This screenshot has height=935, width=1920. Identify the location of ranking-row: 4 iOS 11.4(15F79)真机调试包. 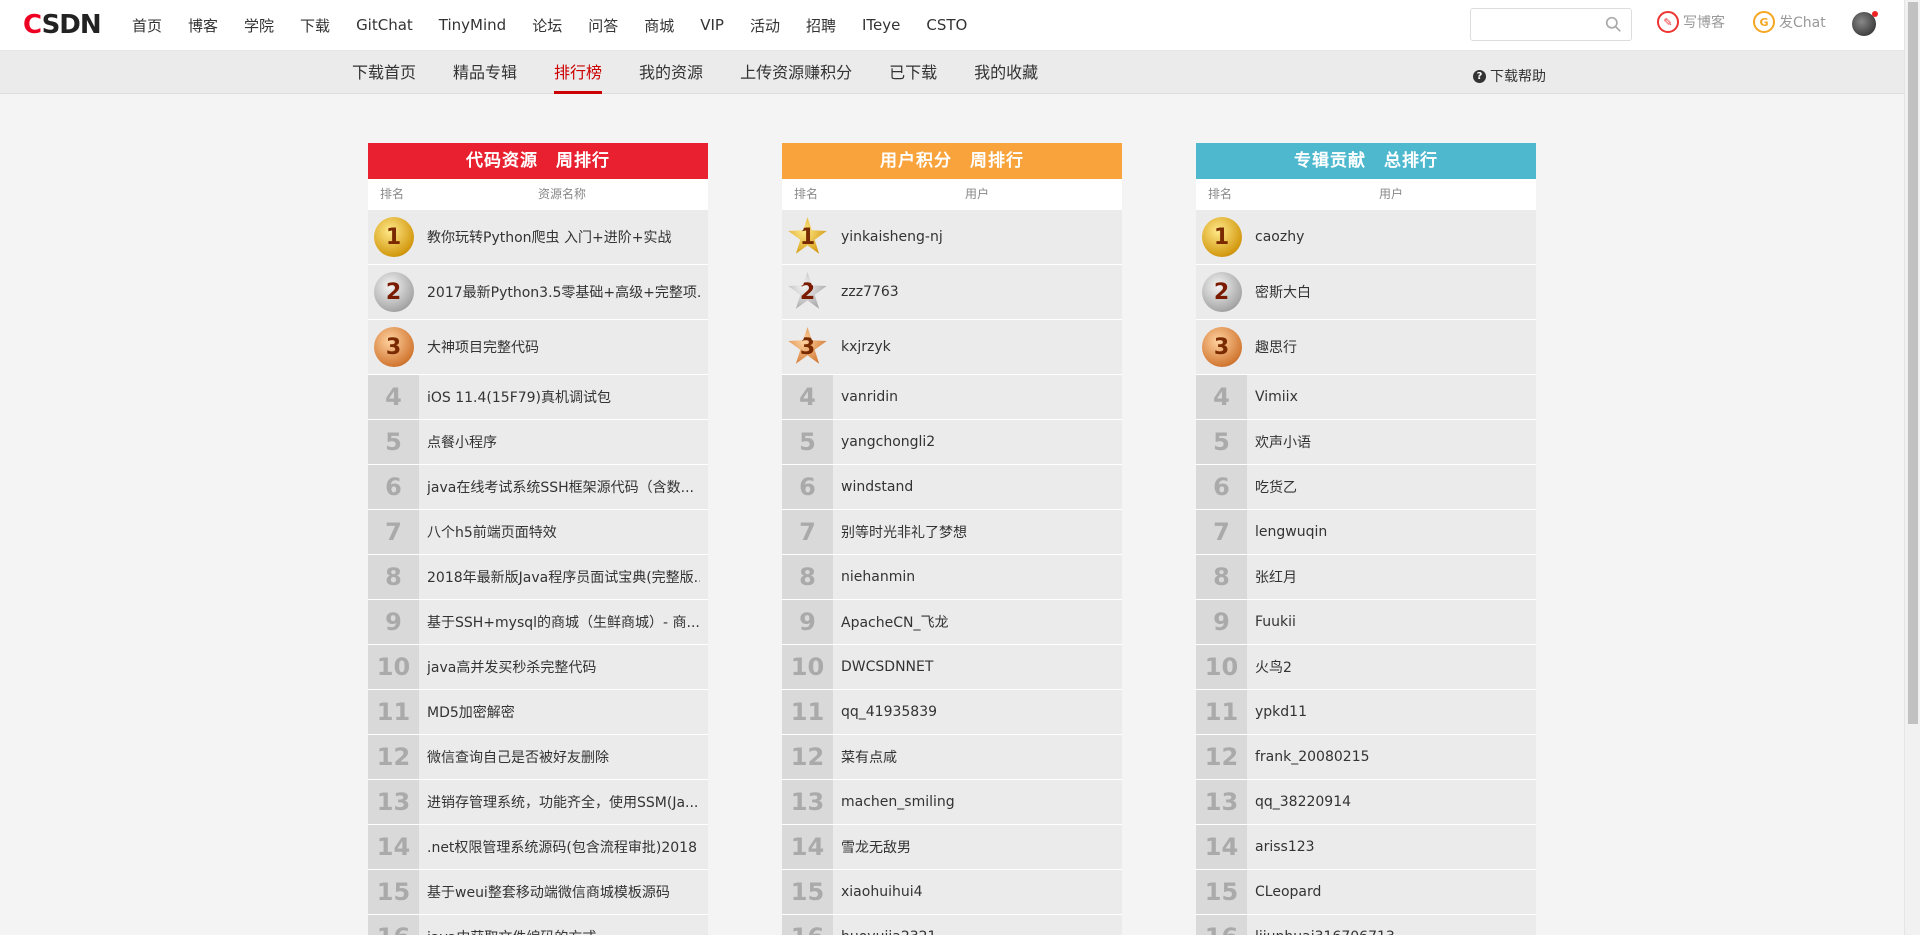
(538, 397).